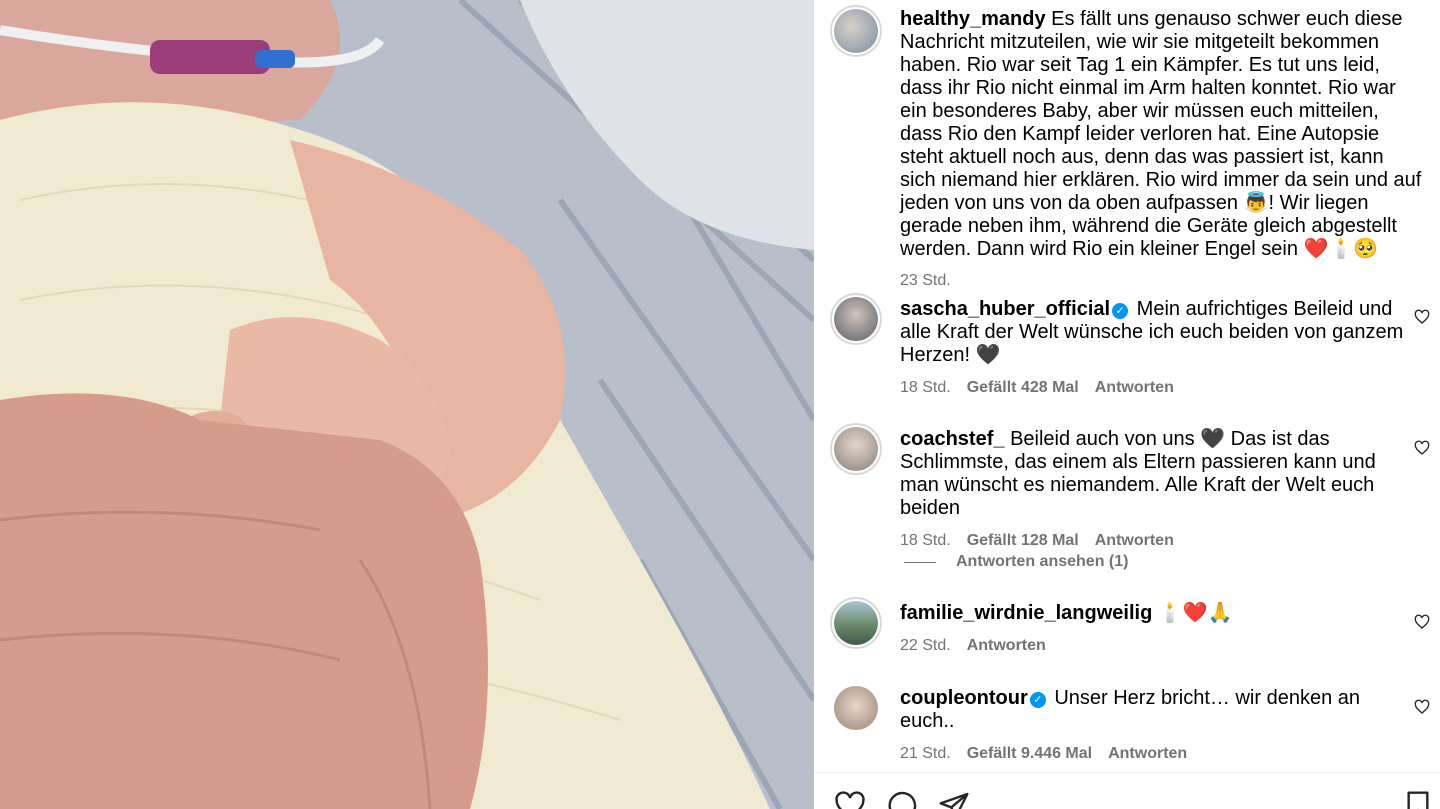 The image size is (1440, 809). I want to click on replies-divider, so click(920, 562).